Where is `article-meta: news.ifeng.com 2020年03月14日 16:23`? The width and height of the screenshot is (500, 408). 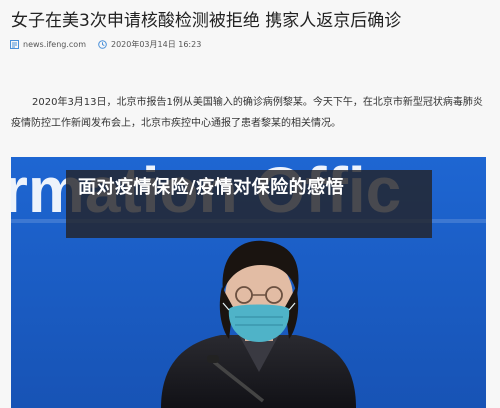 article-meta: news.ifeng.com 2020年03月14日 16:23 is located at coordinates (105, 44).